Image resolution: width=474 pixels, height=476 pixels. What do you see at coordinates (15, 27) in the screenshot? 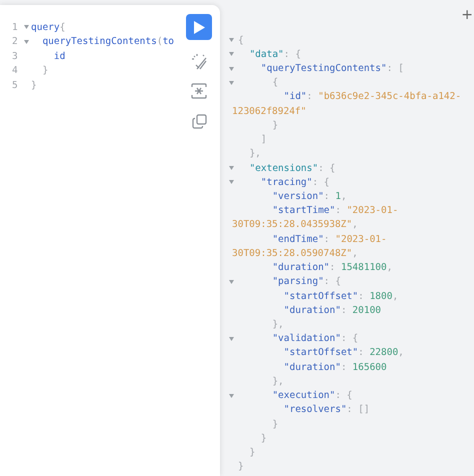
I see `line-number: 1` at bounding box center [15, 27].